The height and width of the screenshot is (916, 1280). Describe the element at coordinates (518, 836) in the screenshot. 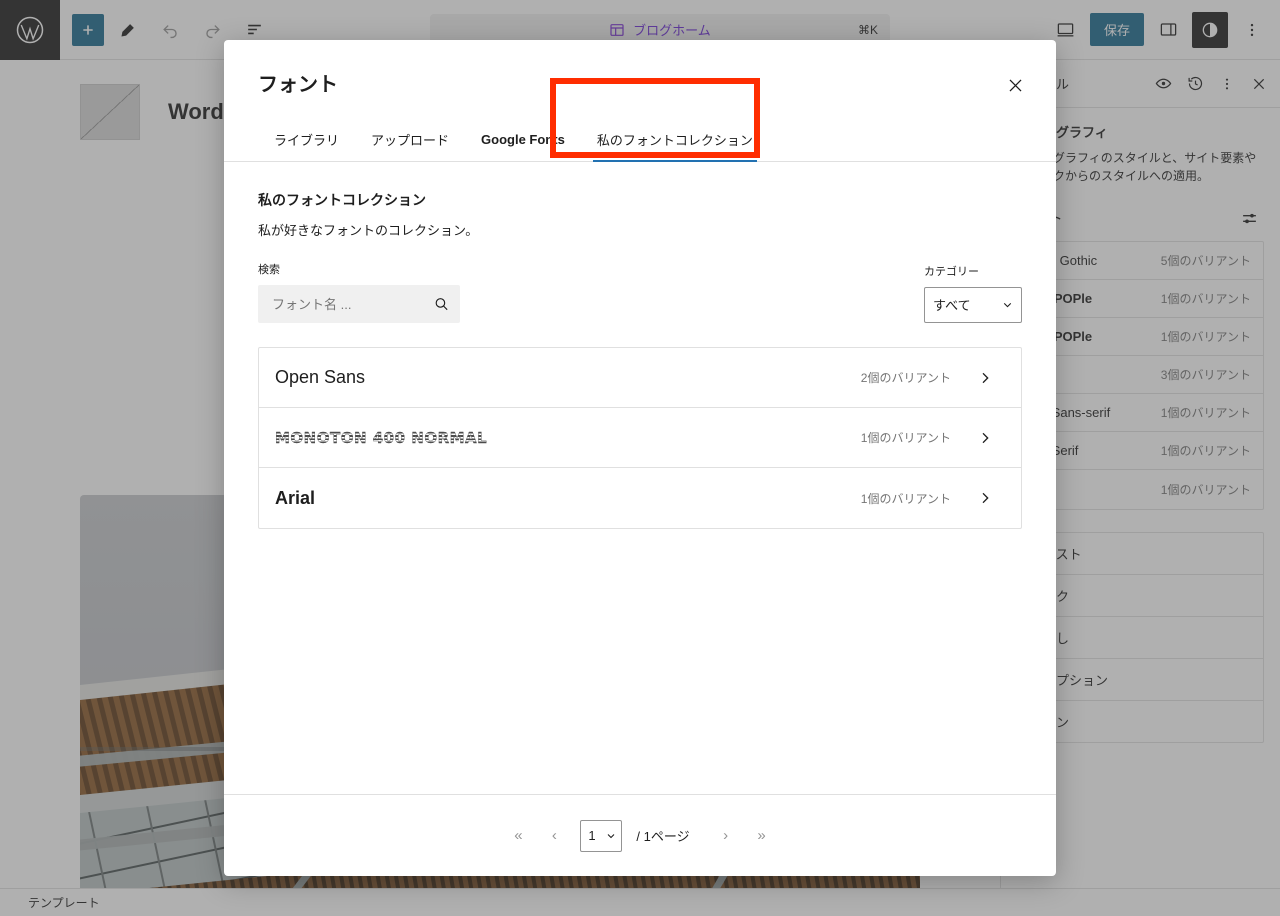

I see `pagination-first-button: «` at that location.